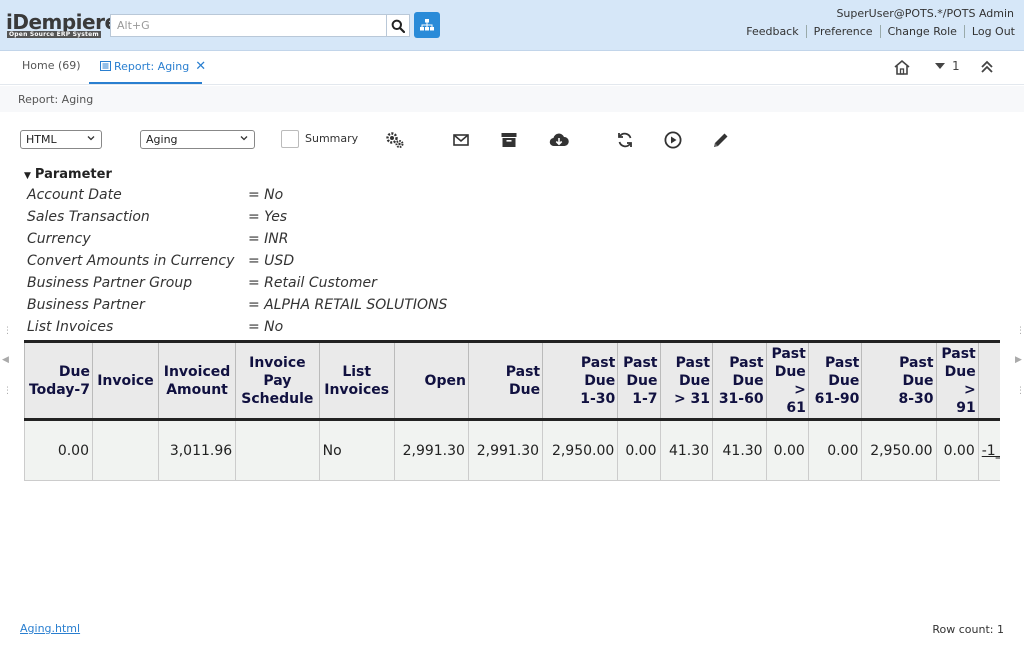 The image size is (1024, 672). I want to click on change-role-link: Change Role, so click(922, 31).